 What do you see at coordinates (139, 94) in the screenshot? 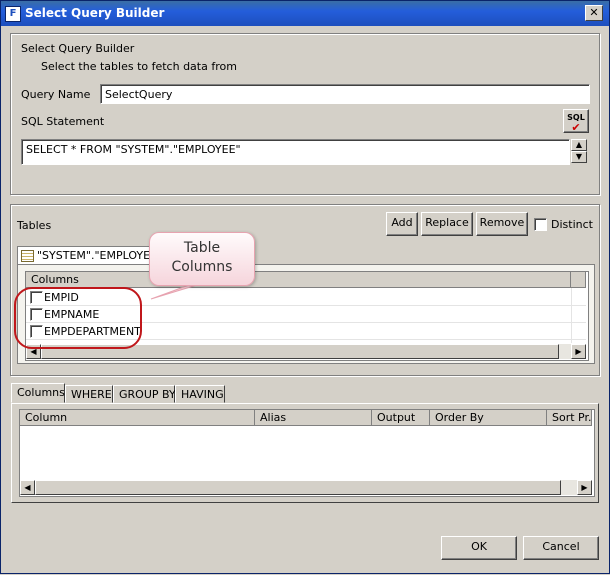
I see `query-name-value: SelectQuery` at bounding box center [139, 94].